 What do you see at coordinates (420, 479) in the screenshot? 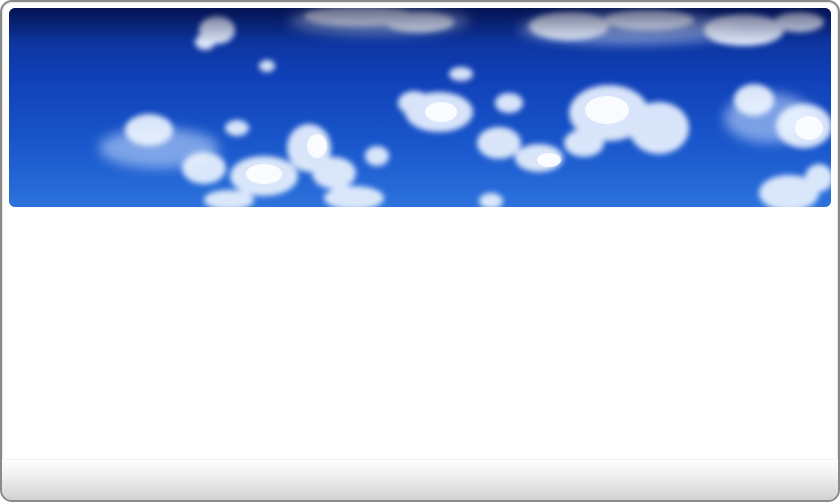
I see `footer-bar` at bounding box center [420, 479].